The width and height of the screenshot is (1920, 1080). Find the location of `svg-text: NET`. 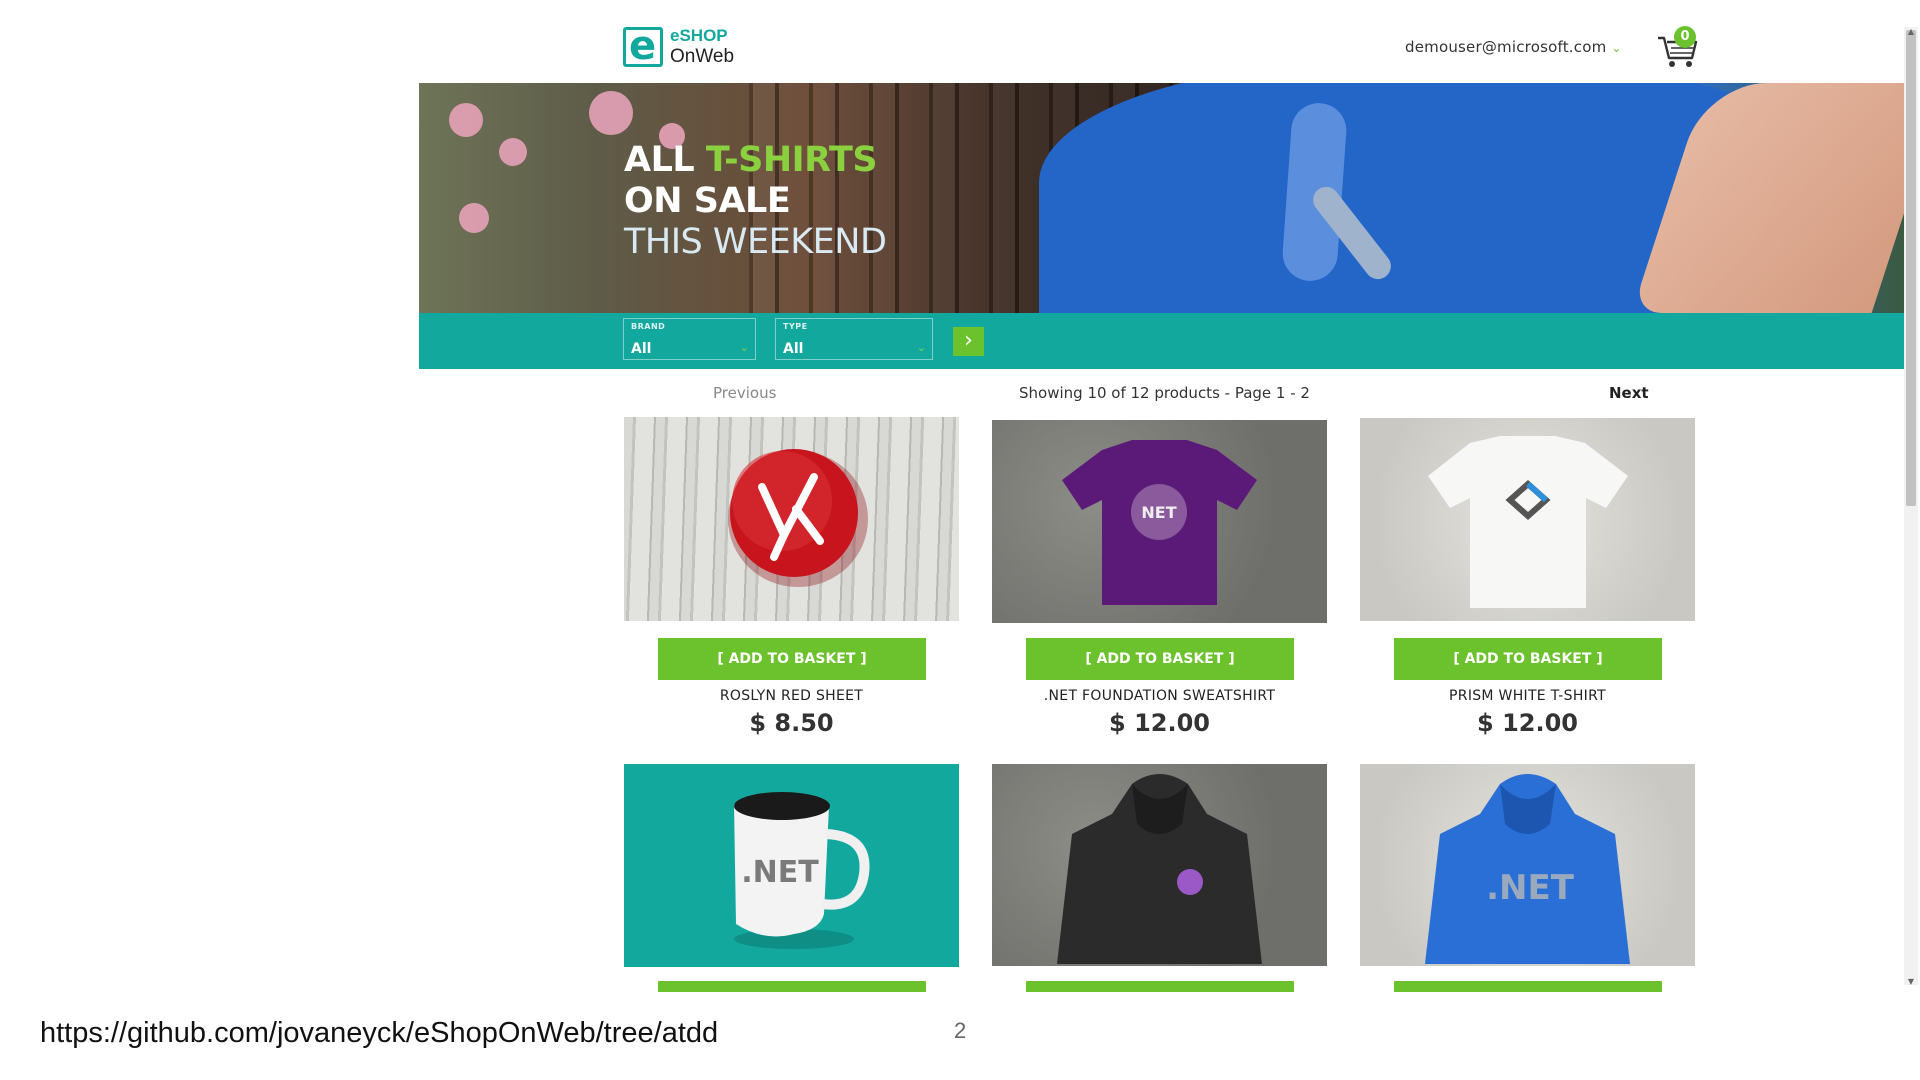

svg-text: NET is located at coordinates (1158, 512).